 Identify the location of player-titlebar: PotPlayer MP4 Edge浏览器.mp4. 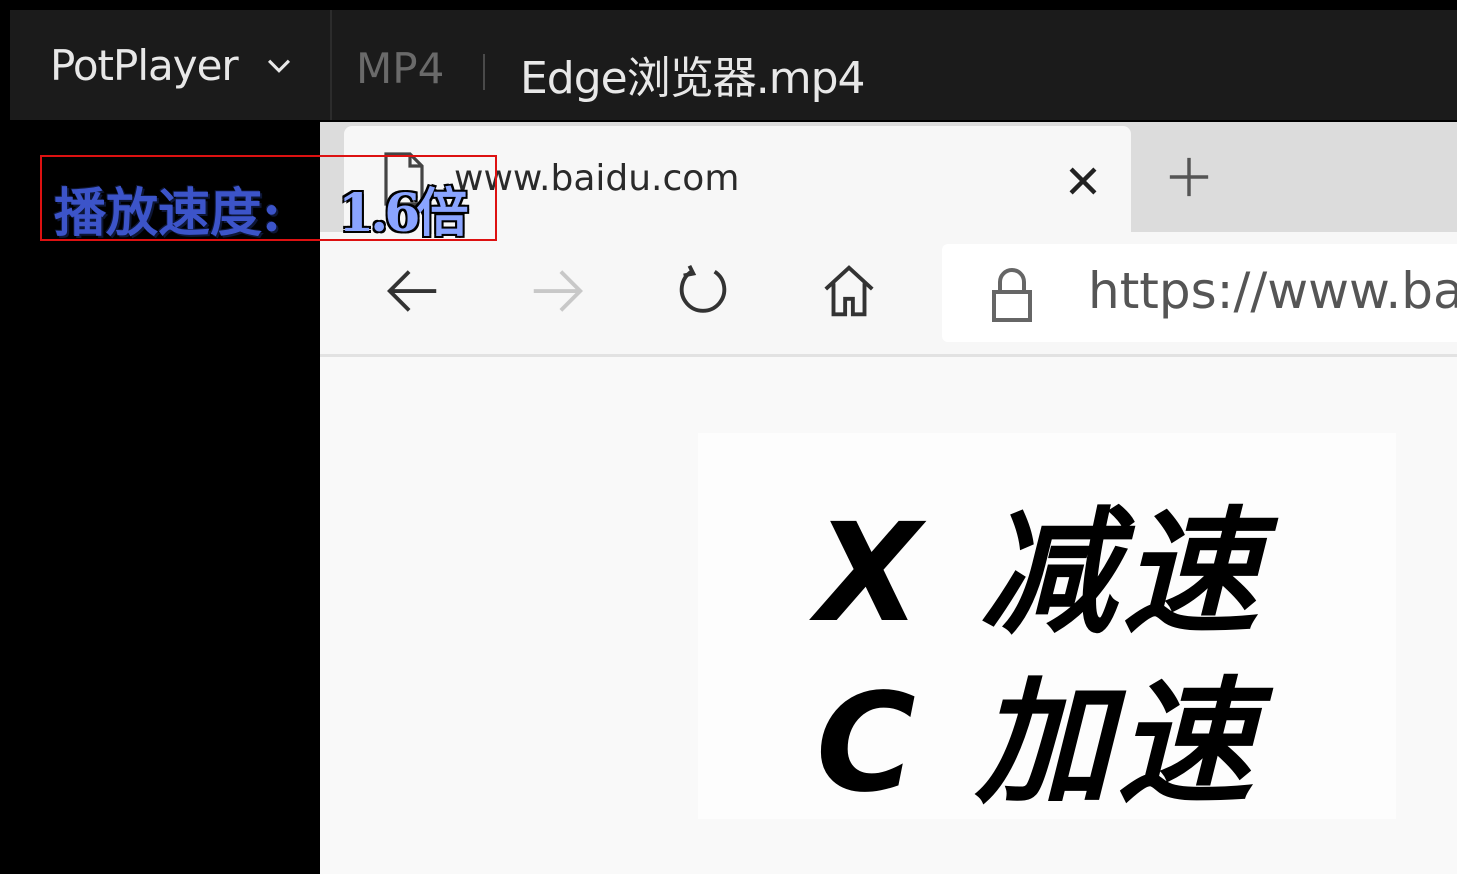
(733, 65).